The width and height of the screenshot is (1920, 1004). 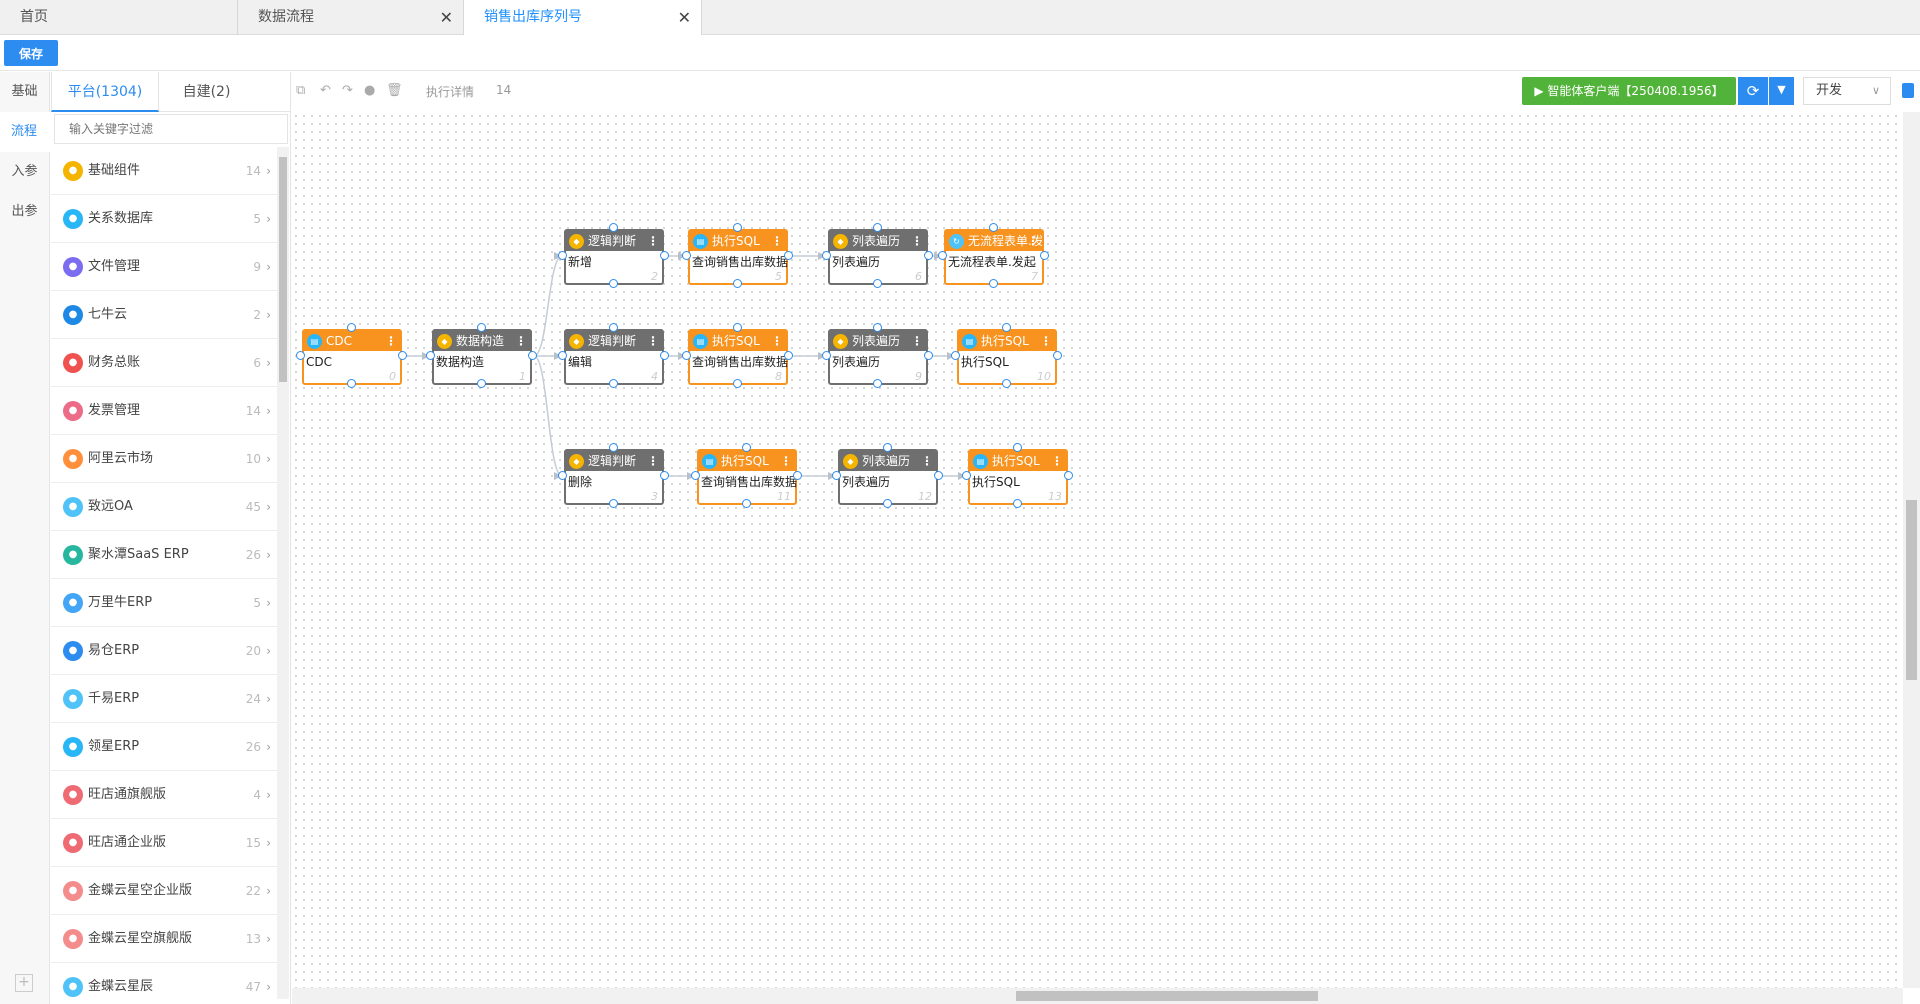 I want to click on flow-node: ◆ 列表遍历 ⋮ 列表遍历 9, so click(x=878, y=357).